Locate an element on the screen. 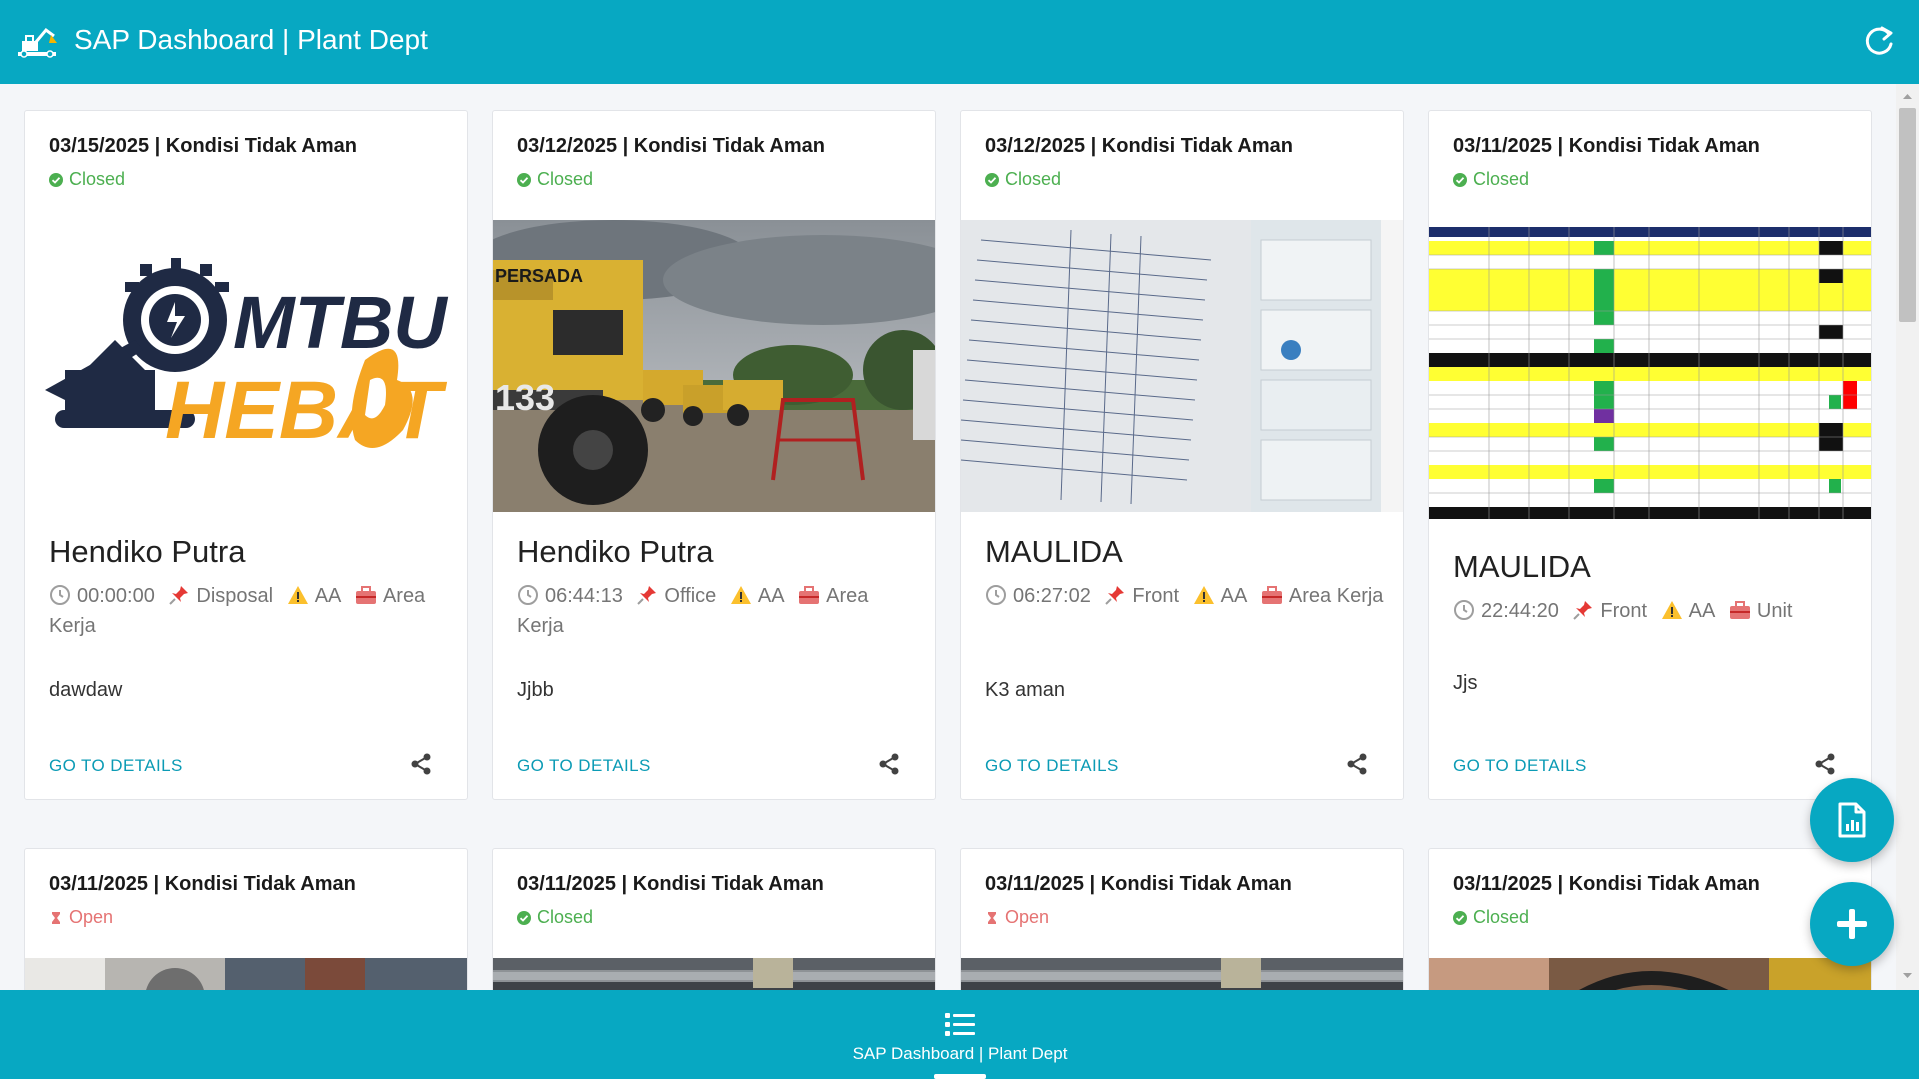 The height and width of the screenshot is (1079, 1919). report-card: 03/11/2025 | Kondisi Tidak Aman Open is located at coordinates (1182, 919).